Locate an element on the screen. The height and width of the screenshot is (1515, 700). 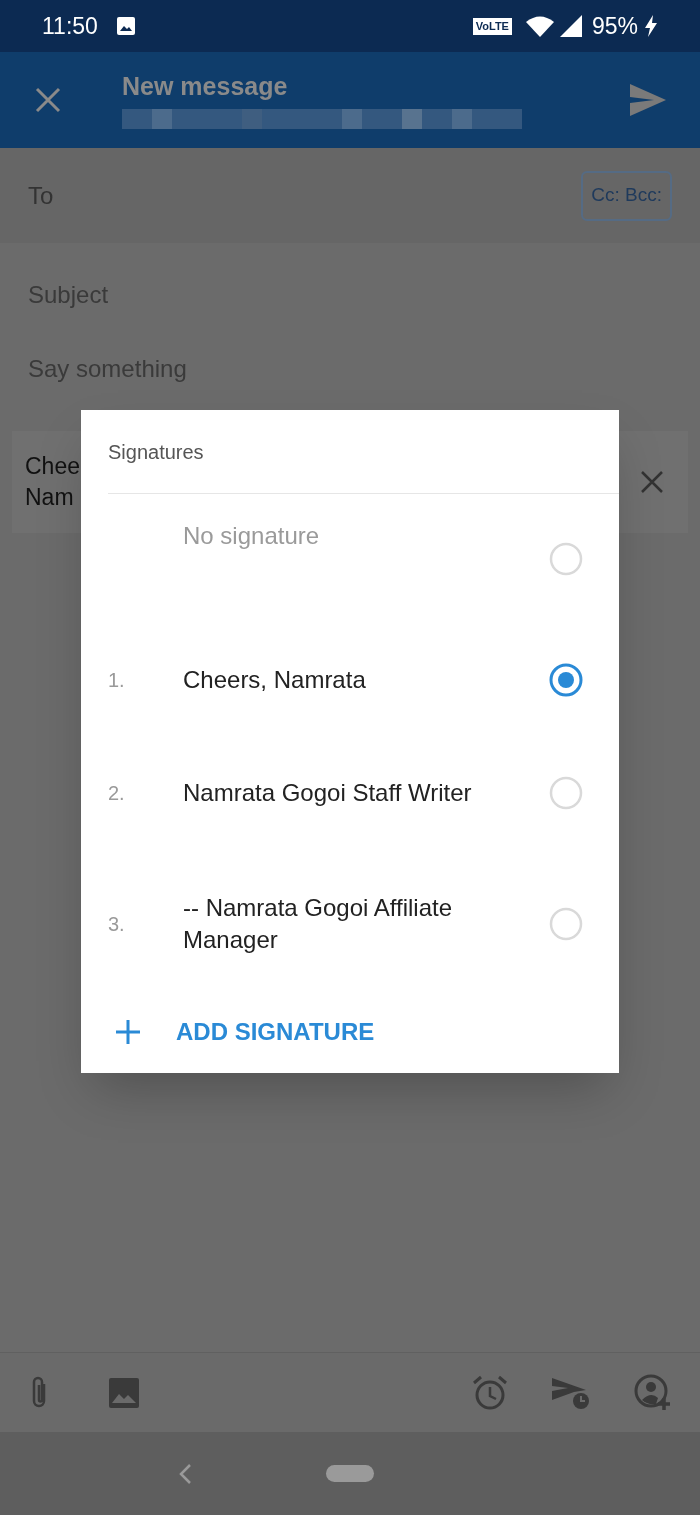
scheduled-send-icon is located at coordinates (571, 1392).